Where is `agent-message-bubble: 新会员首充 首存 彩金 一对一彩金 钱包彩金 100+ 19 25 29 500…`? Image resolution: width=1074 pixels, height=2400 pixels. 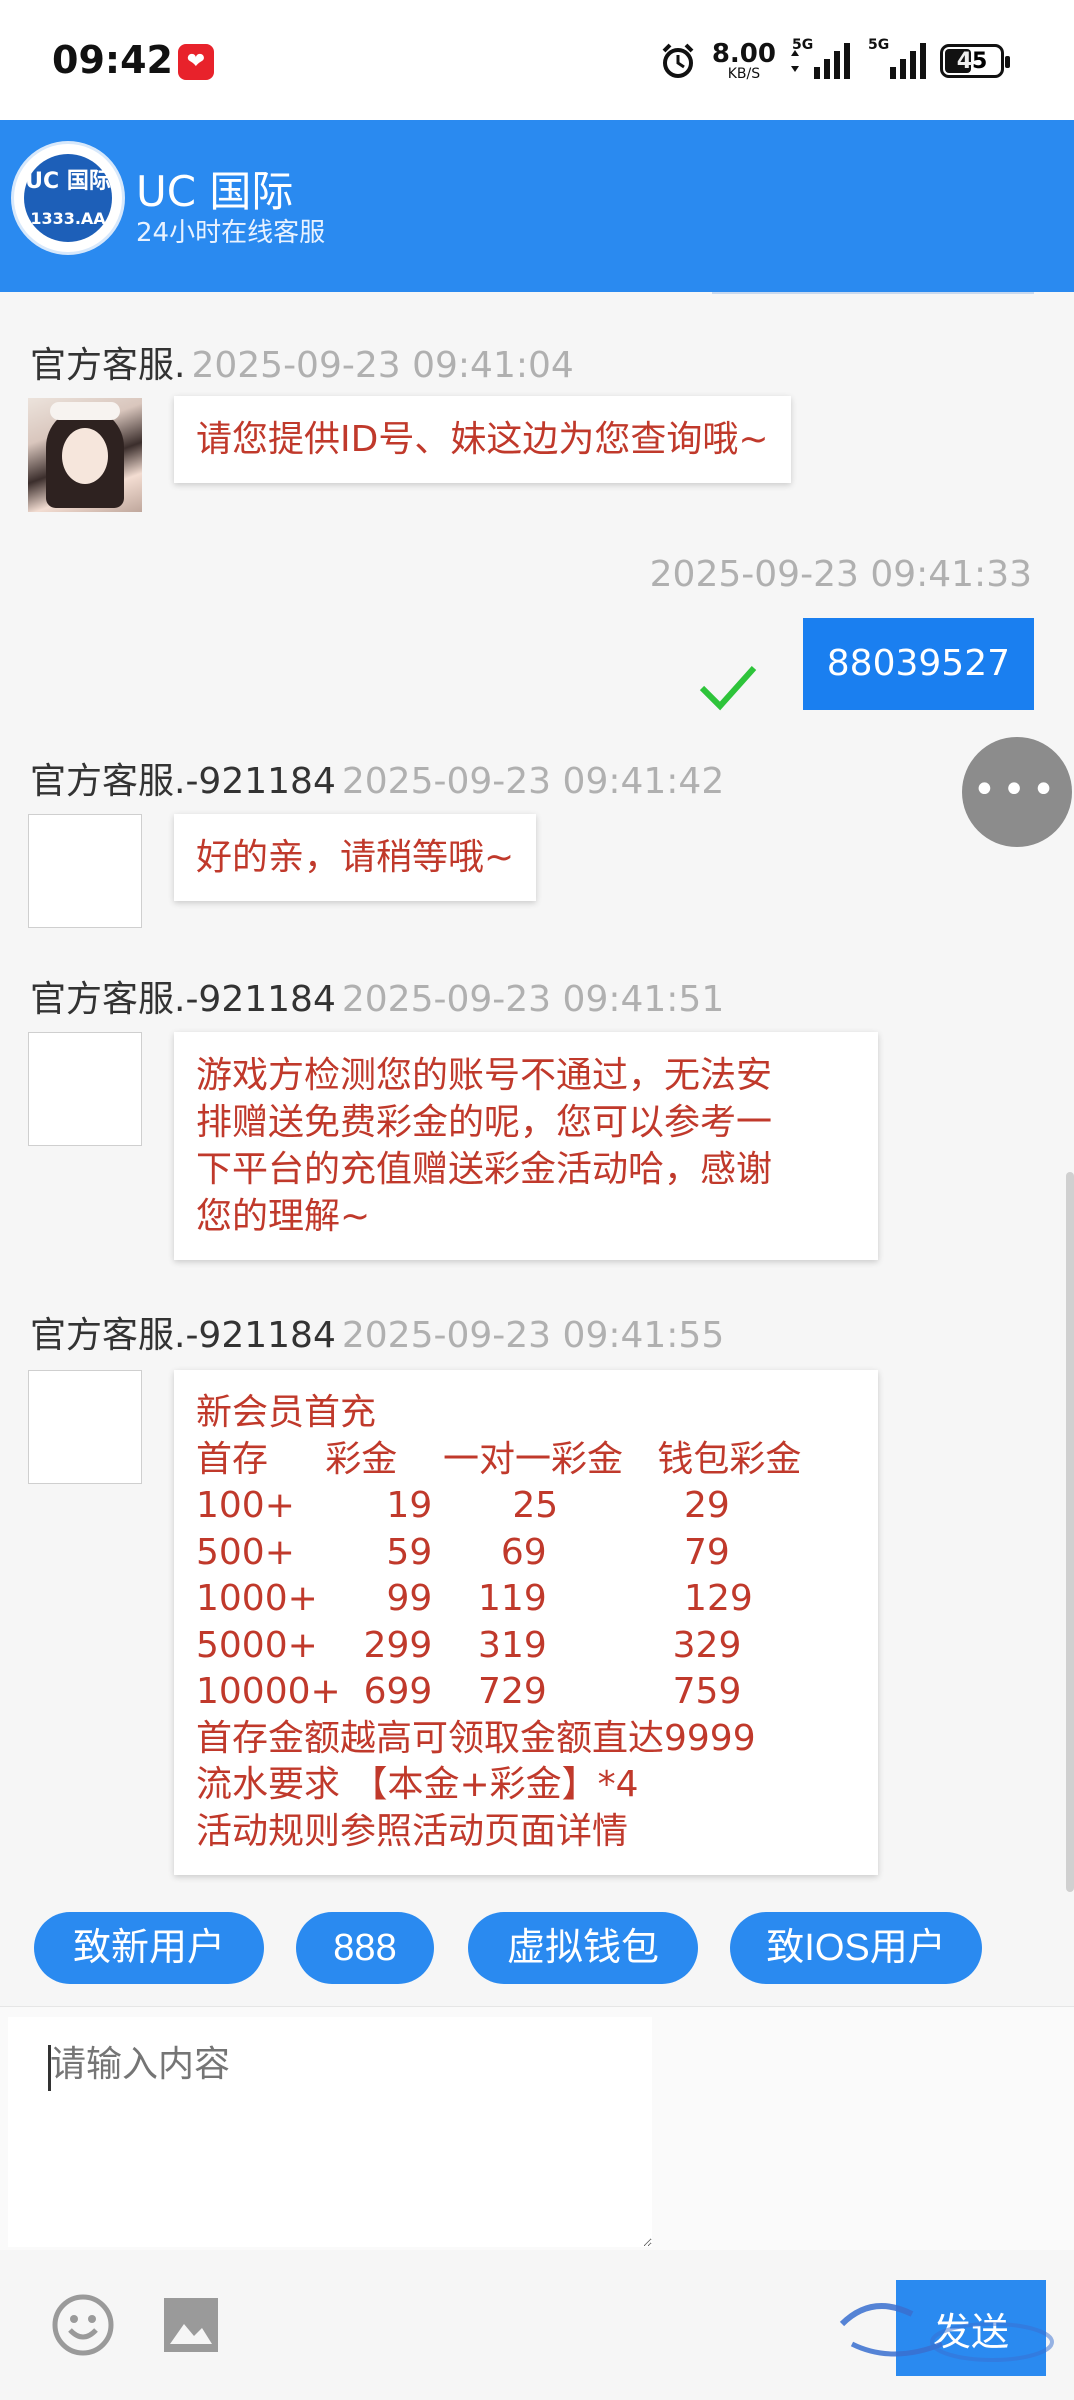
agent-message-bubble: 新会员首充 首存 彩金 一对一彩金 钱包彩金 100+ 19 25 29 500… is located at coordinates (526, 1622).